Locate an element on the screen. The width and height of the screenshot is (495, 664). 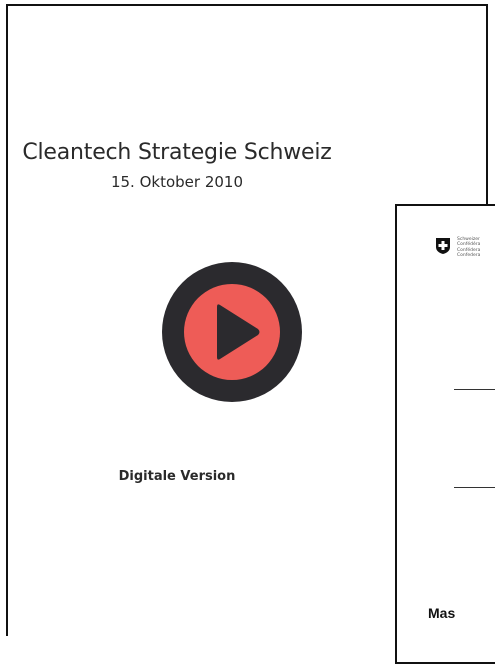
digital-version-label: Digitale Version is located at coordinates (177, 476).